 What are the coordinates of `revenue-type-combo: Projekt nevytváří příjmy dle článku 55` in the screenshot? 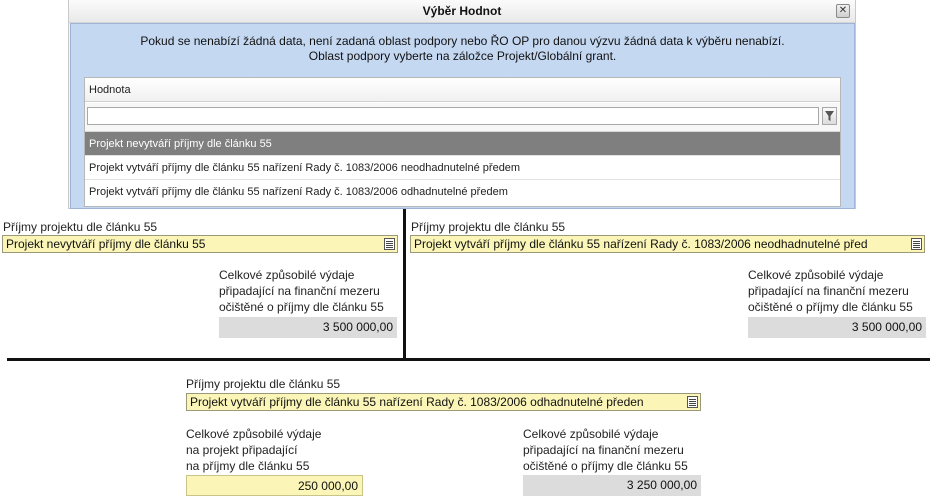 It's located at (200, 244).